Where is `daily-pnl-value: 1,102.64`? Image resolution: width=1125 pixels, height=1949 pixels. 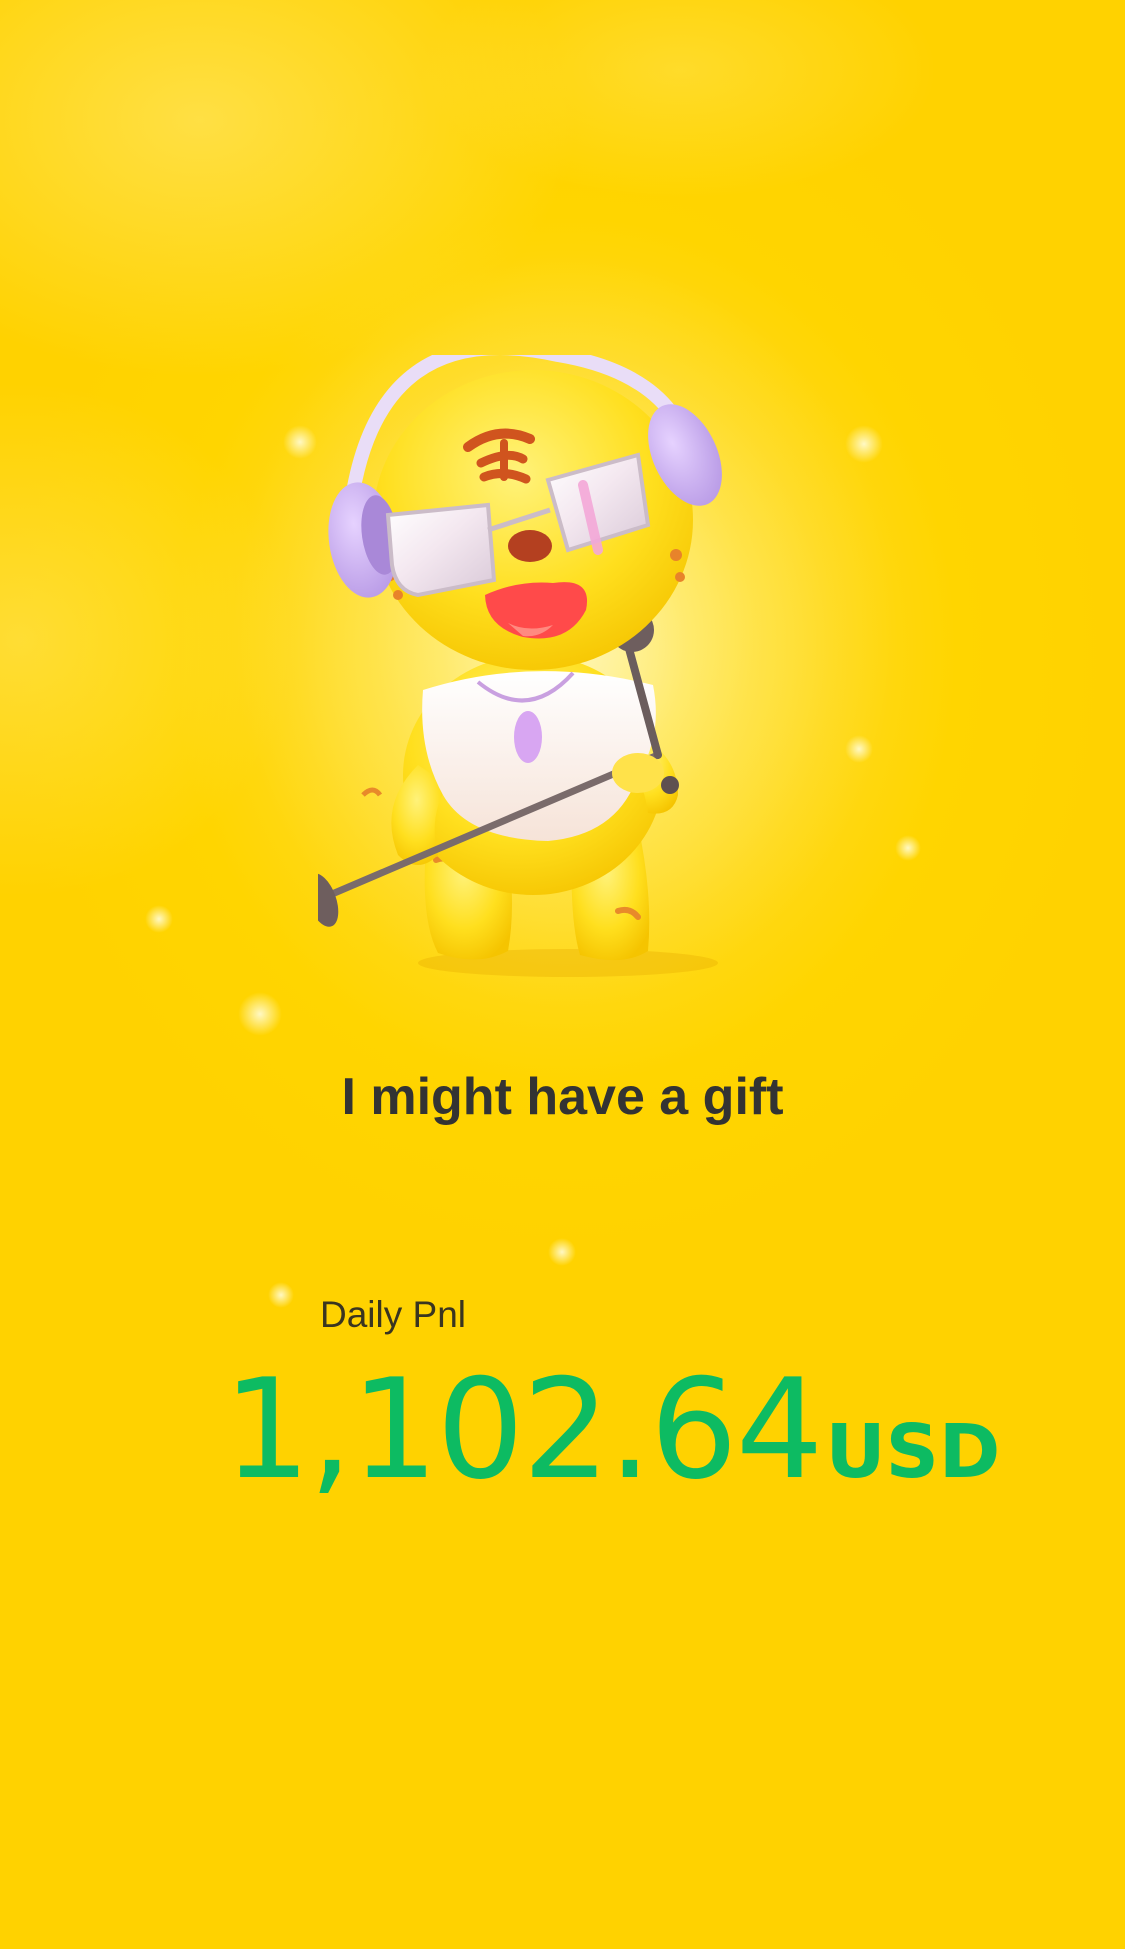 daily-pnl-value: 1,102.64 is located at coordinates (523, 1429).